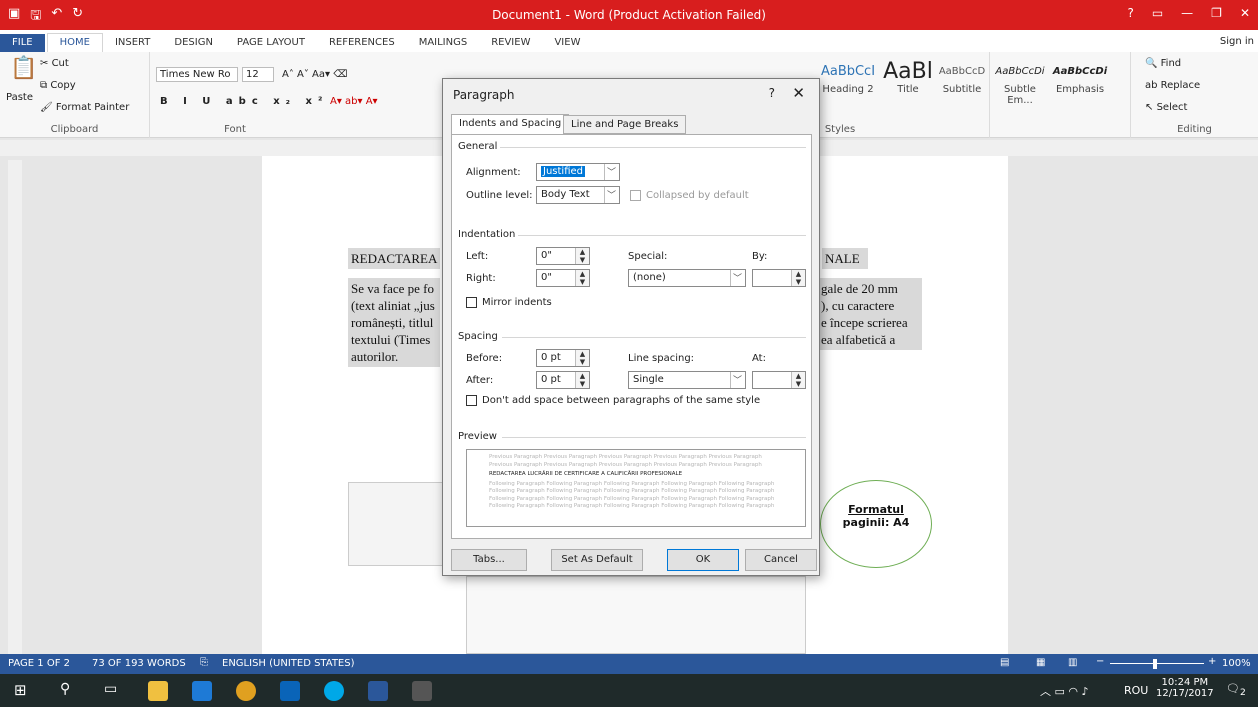  Describe the element at coordinates (74, 42) in the screenshot. I see `tab-home: HOME` at that location.